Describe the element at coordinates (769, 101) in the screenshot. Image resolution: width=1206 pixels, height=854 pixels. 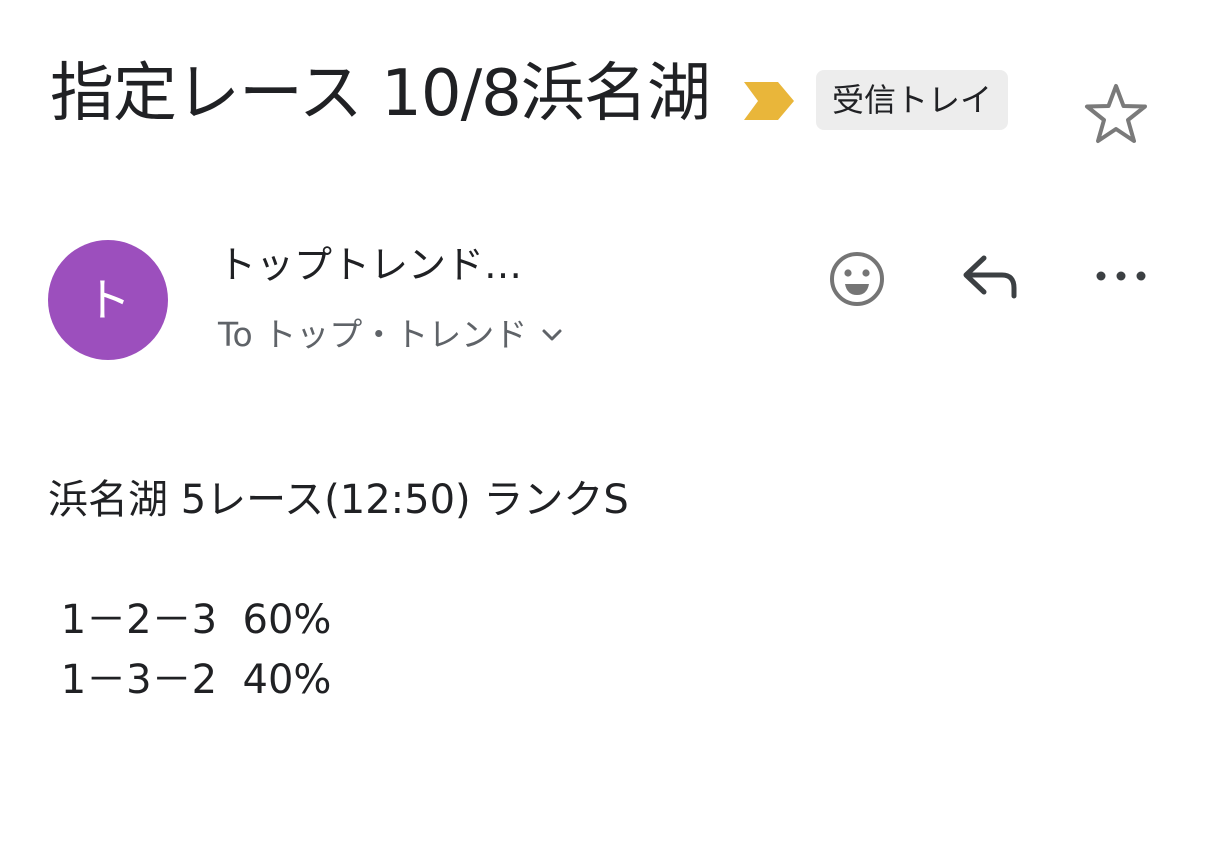
I see `importance-marker-icon` at that location.